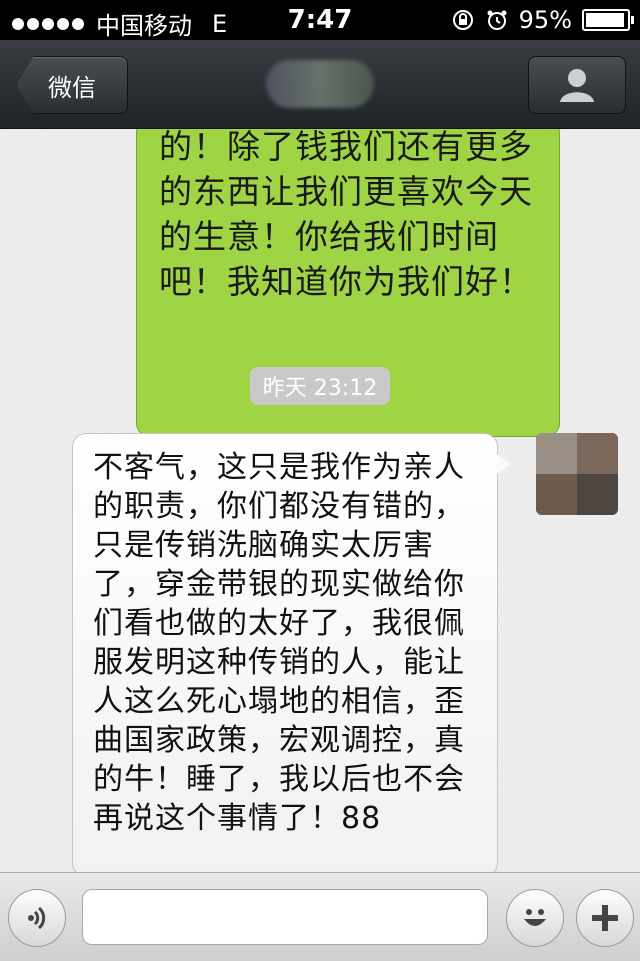 This screenshot has height=961, width=640. I want to click on contact-name-blurred, so click(320, 84).